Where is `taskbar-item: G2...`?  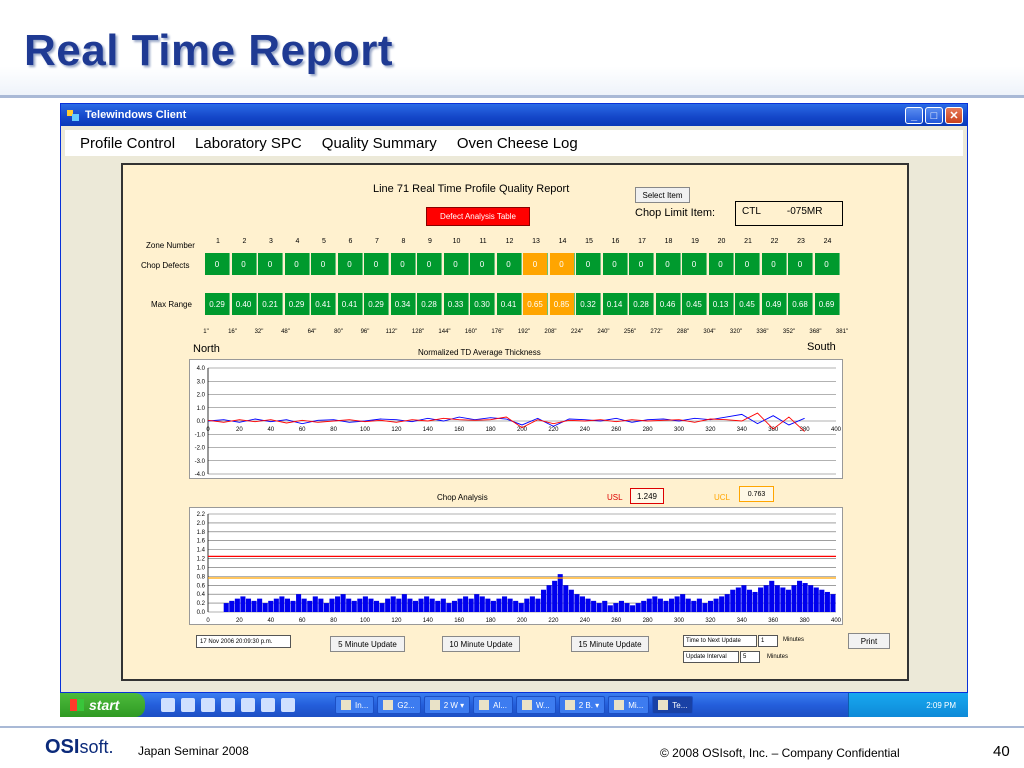
taskbar-item: G2... is located at coordinates (399, 705).